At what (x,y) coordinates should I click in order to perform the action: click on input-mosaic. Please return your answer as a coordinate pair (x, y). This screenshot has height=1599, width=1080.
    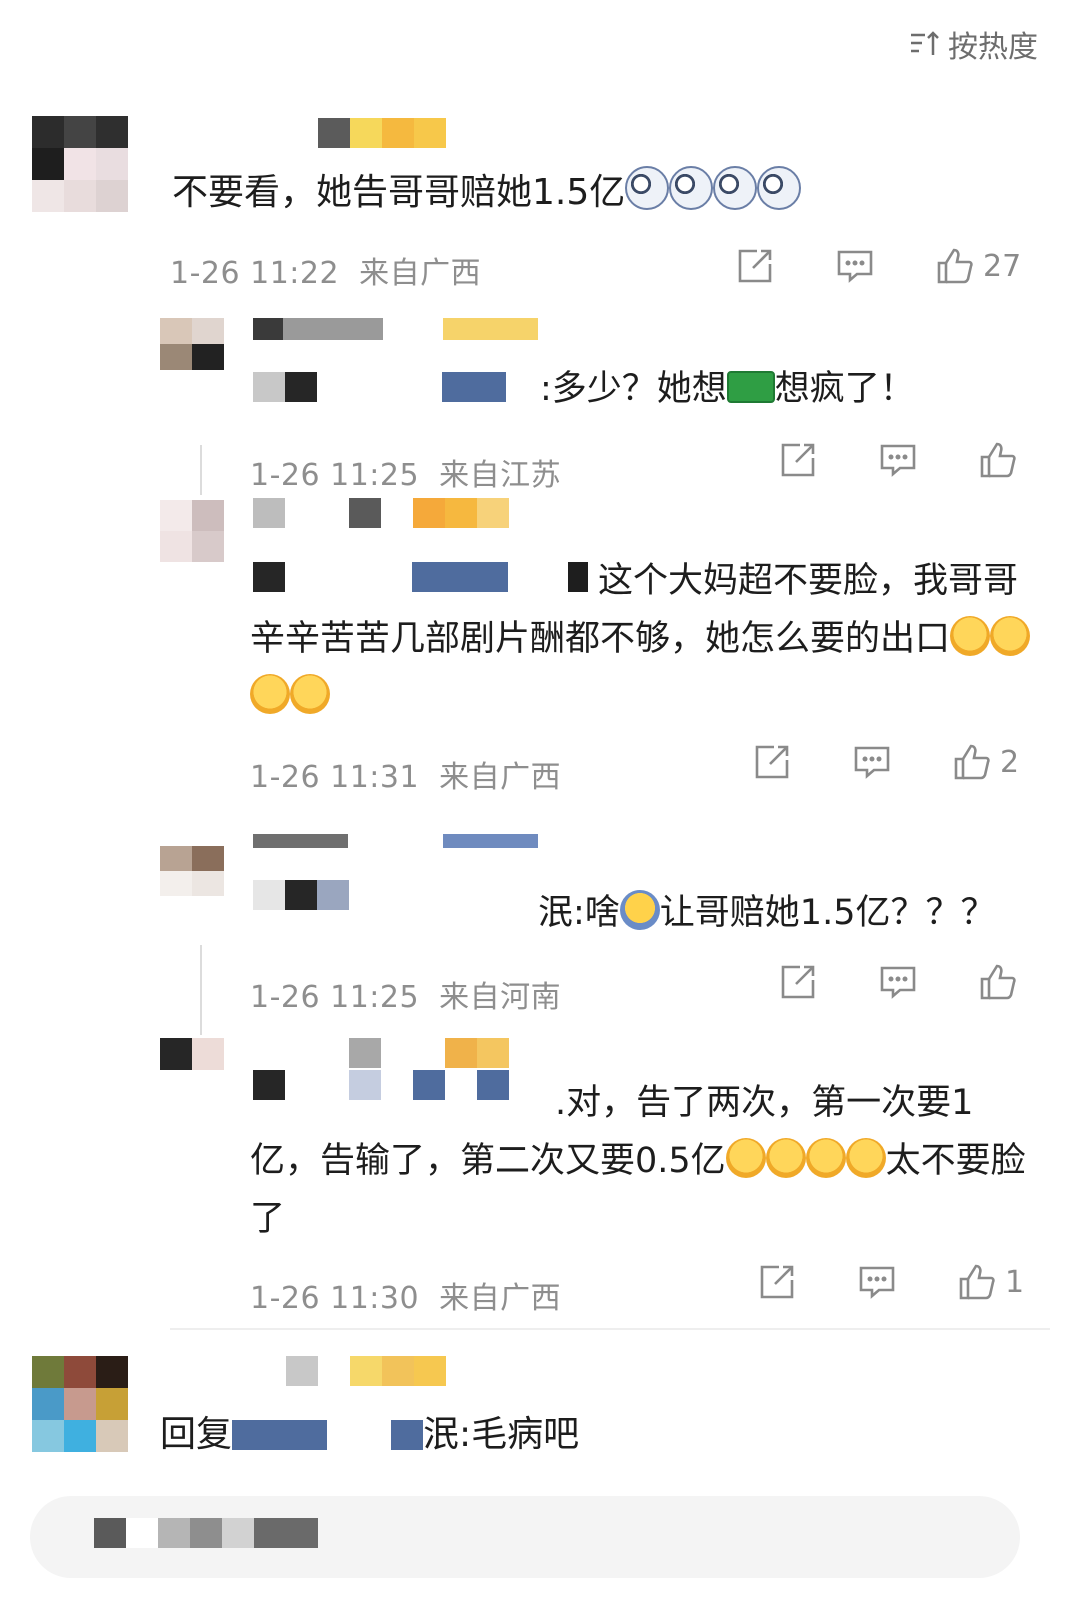
    Looking at the image, I should click on (206, 1533).